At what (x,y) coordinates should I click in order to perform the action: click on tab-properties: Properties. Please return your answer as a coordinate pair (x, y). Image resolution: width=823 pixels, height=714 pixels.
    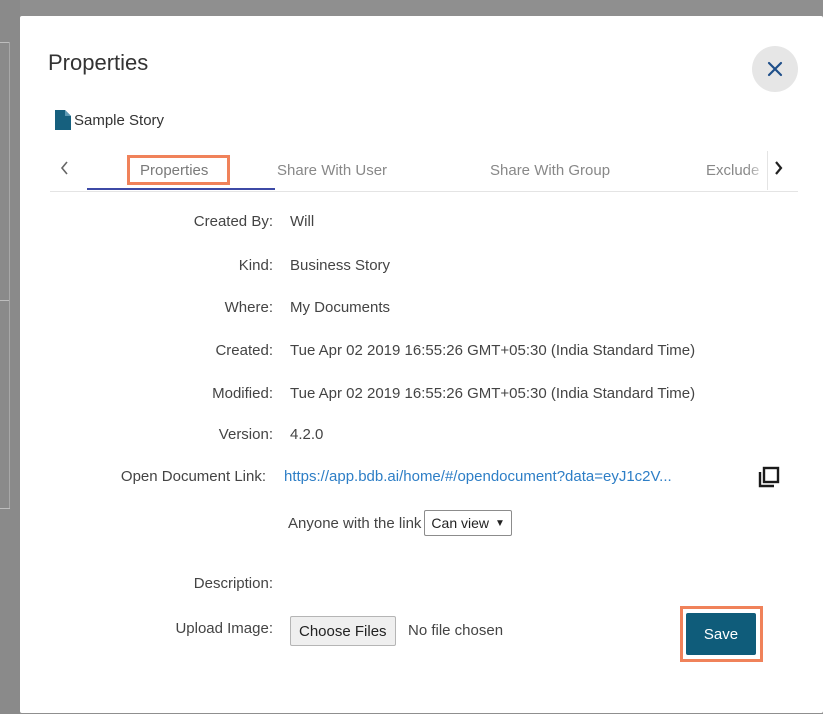
    Looking at the image, I should click on (174, 170).